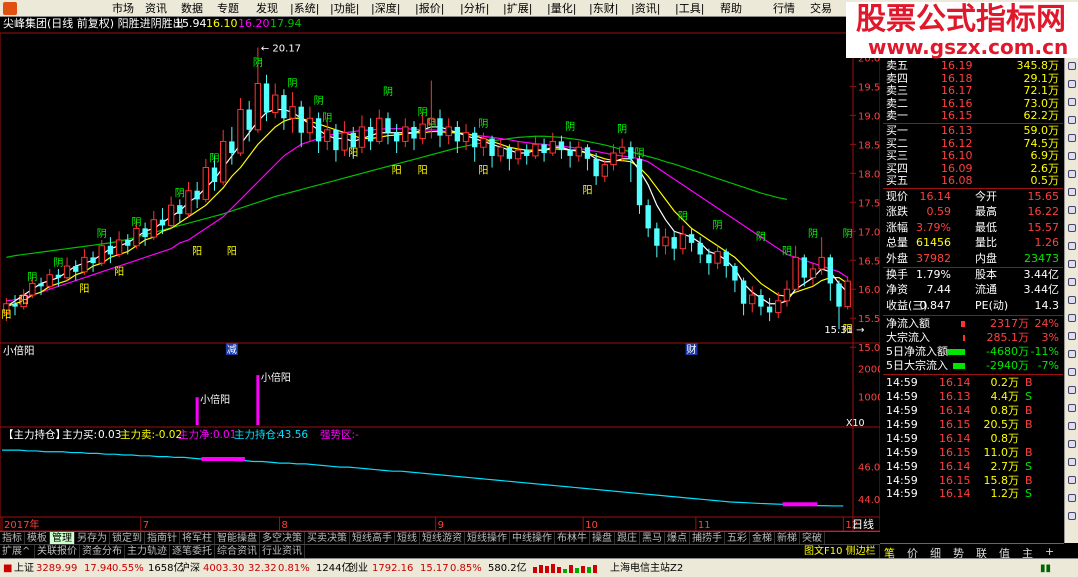 This screenshot has height=577, width=1078. What do you see at coordinates (429, 8) in the screenshot?
I see `menu-item: |报价|` at bounding box center [429, 8].